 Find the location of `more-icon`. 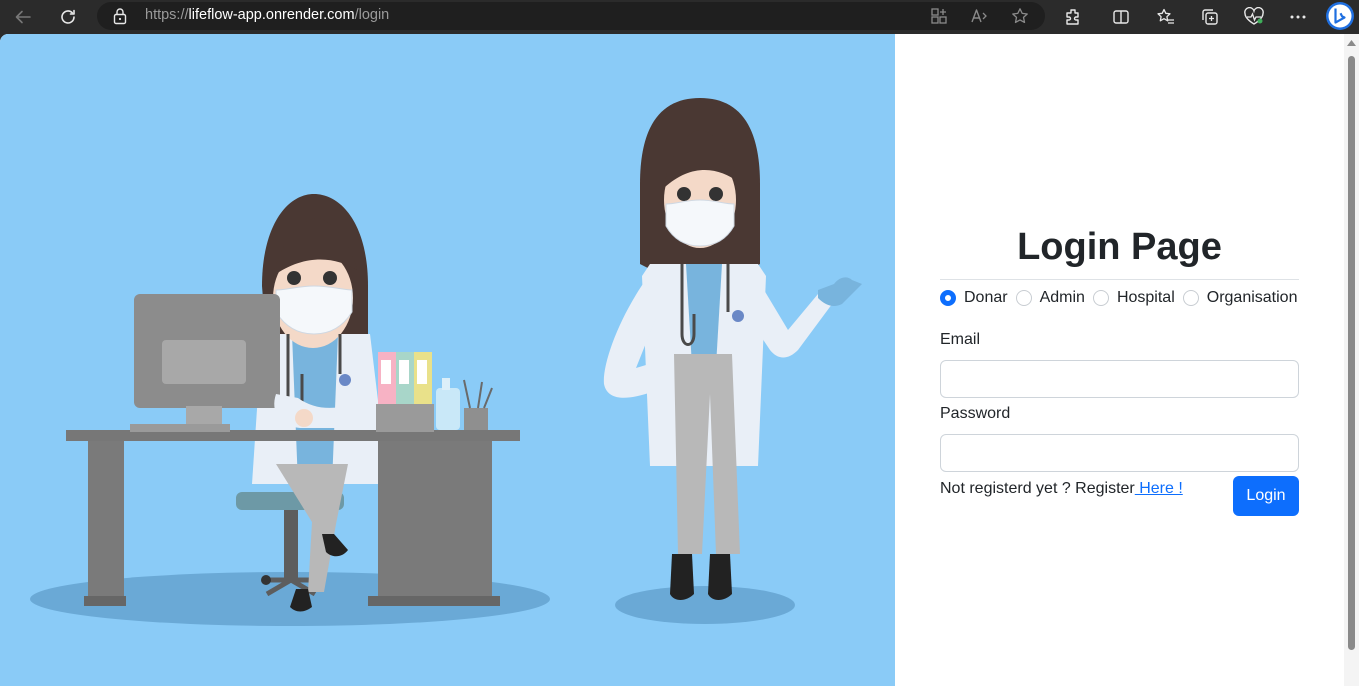

more-icon is located at coordinates (1298, 17).